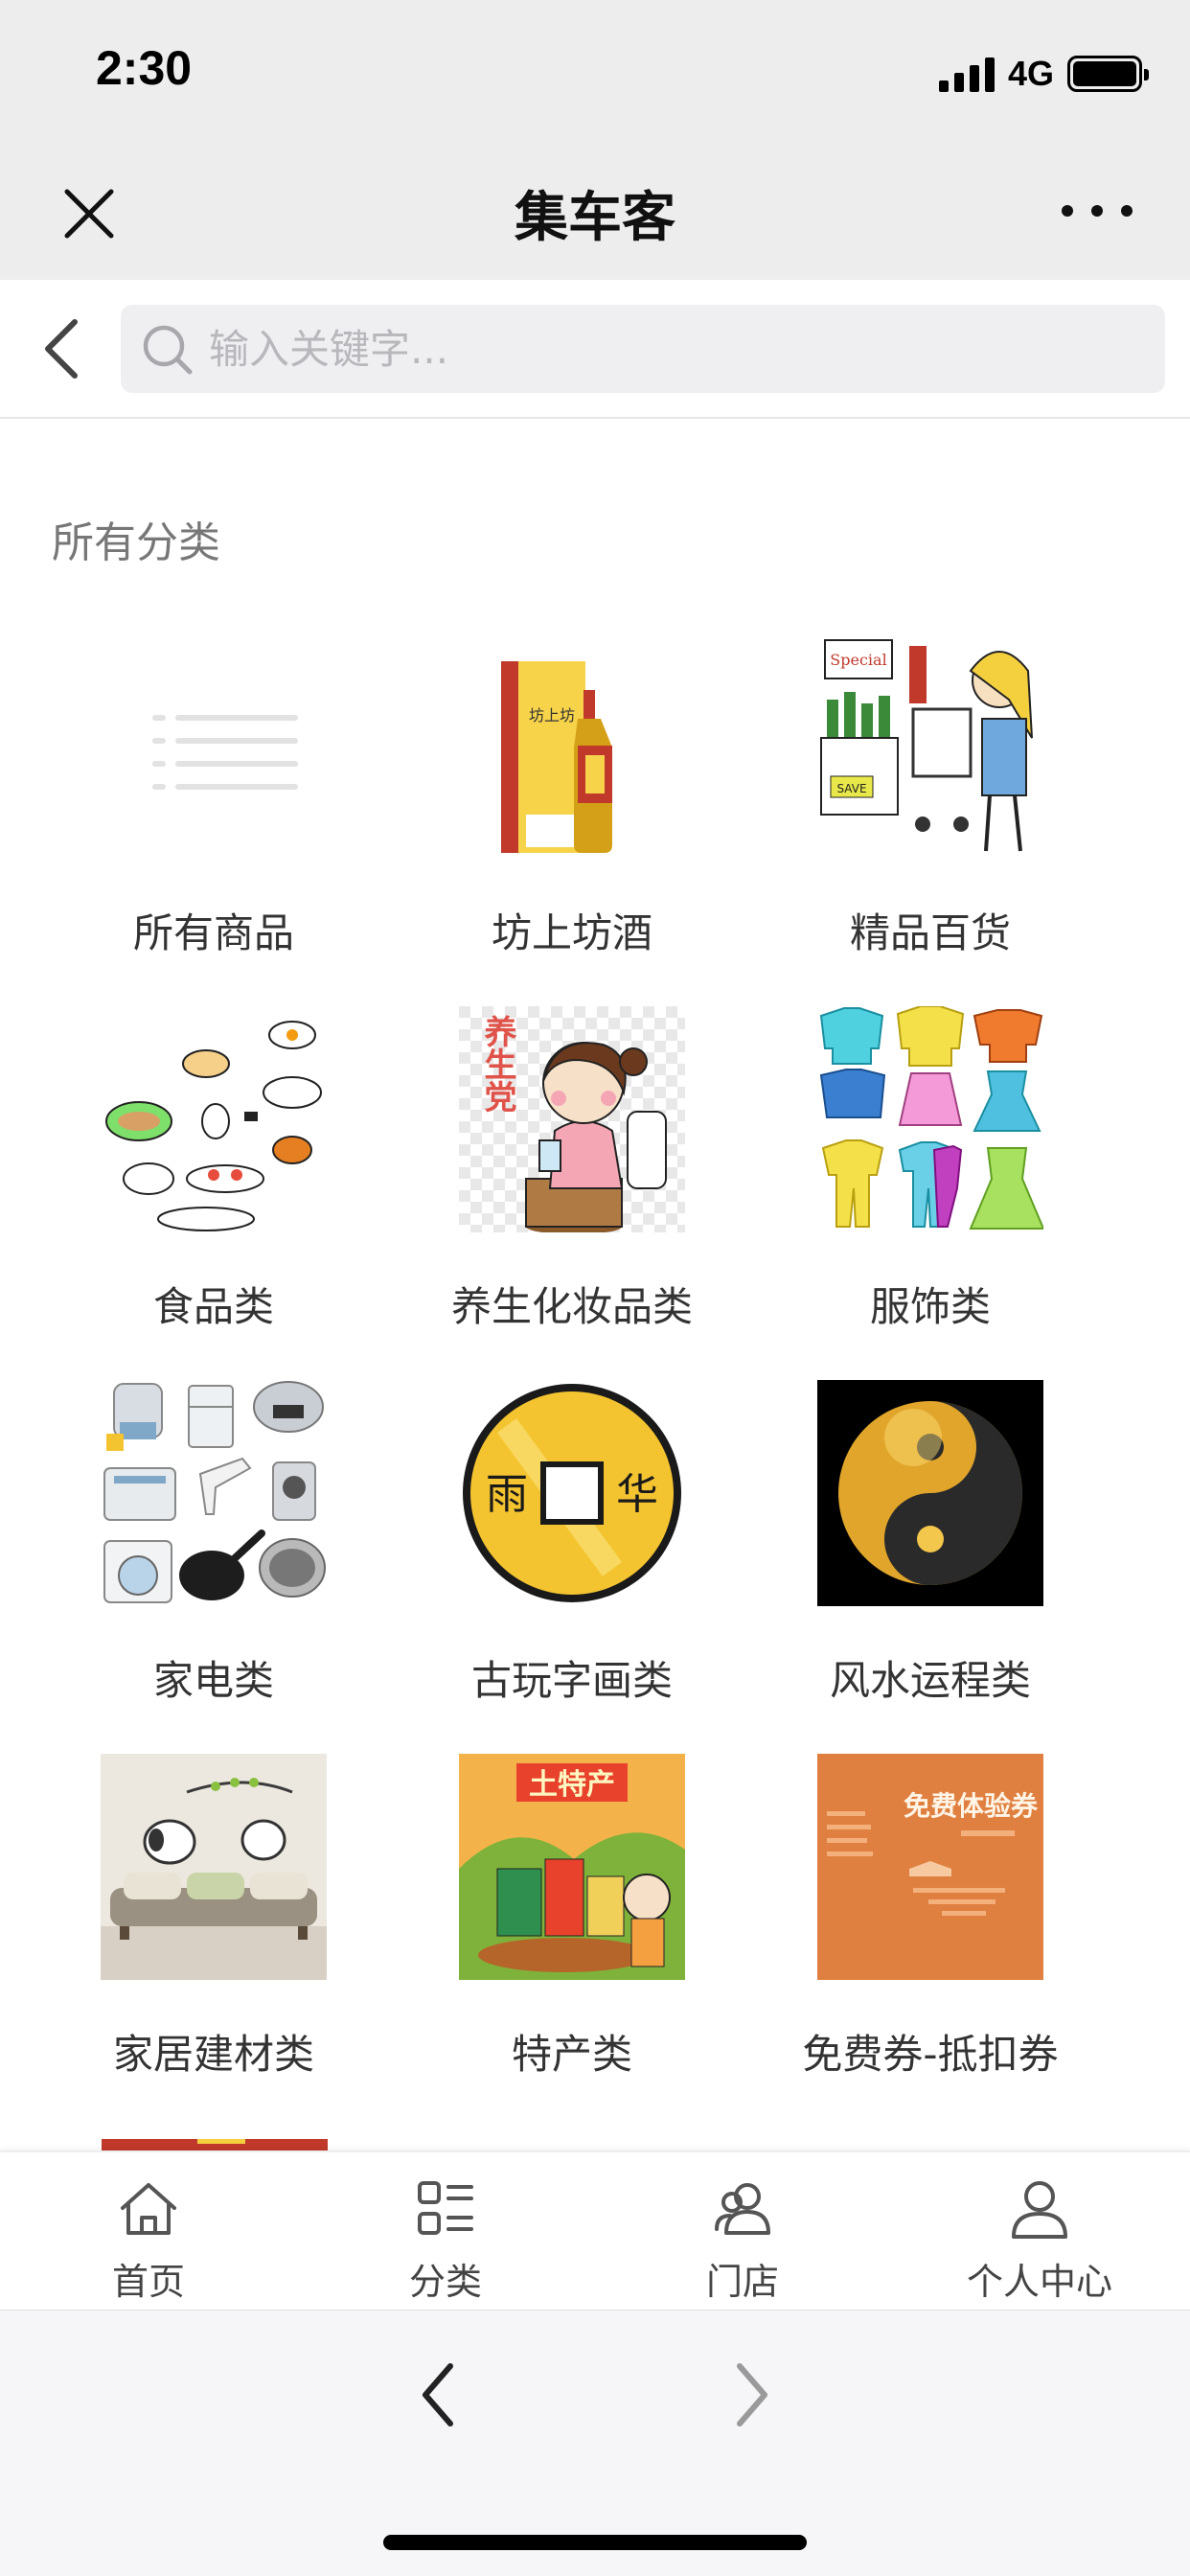  I want to click on category-boutique: Special SAVE 精品百货, so click(918, 795).